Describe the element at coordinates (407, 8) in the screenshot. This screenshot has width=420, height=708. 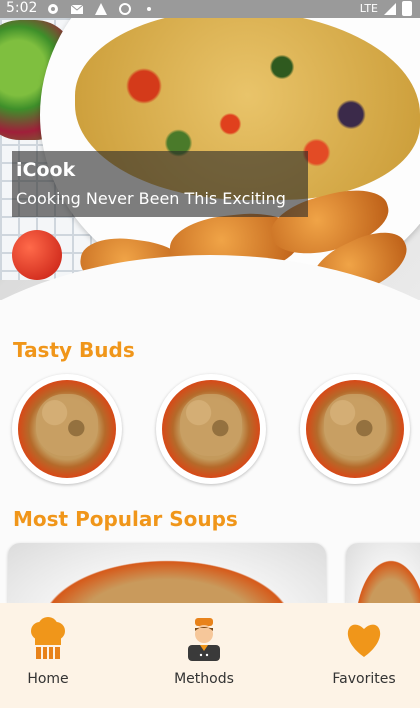
I see `battery-icon` at that location.